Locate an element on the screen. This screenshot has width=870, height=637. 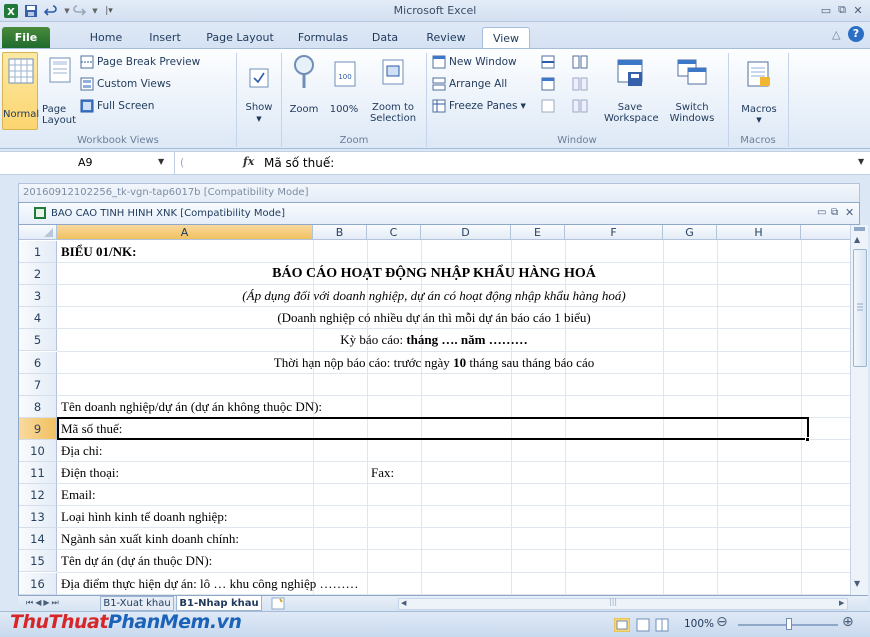
normal-view-button: Normal is located at coordinates (20, 91).